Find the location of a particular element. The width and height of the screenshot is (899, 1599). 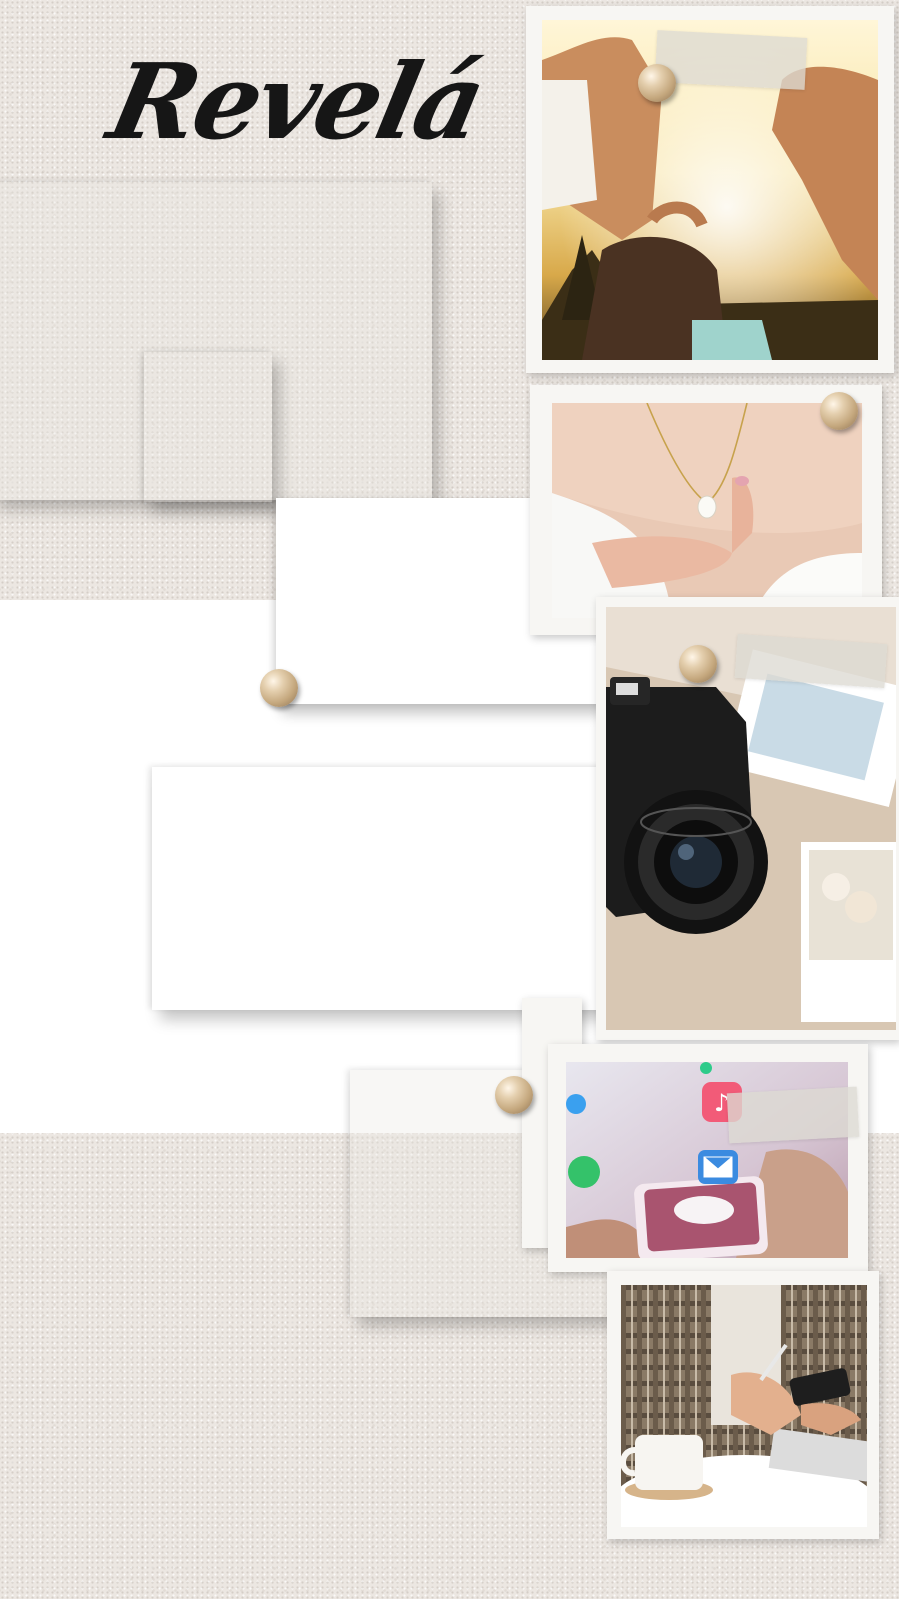

phone-coffee-photo is located at coordinates (743, 1405).